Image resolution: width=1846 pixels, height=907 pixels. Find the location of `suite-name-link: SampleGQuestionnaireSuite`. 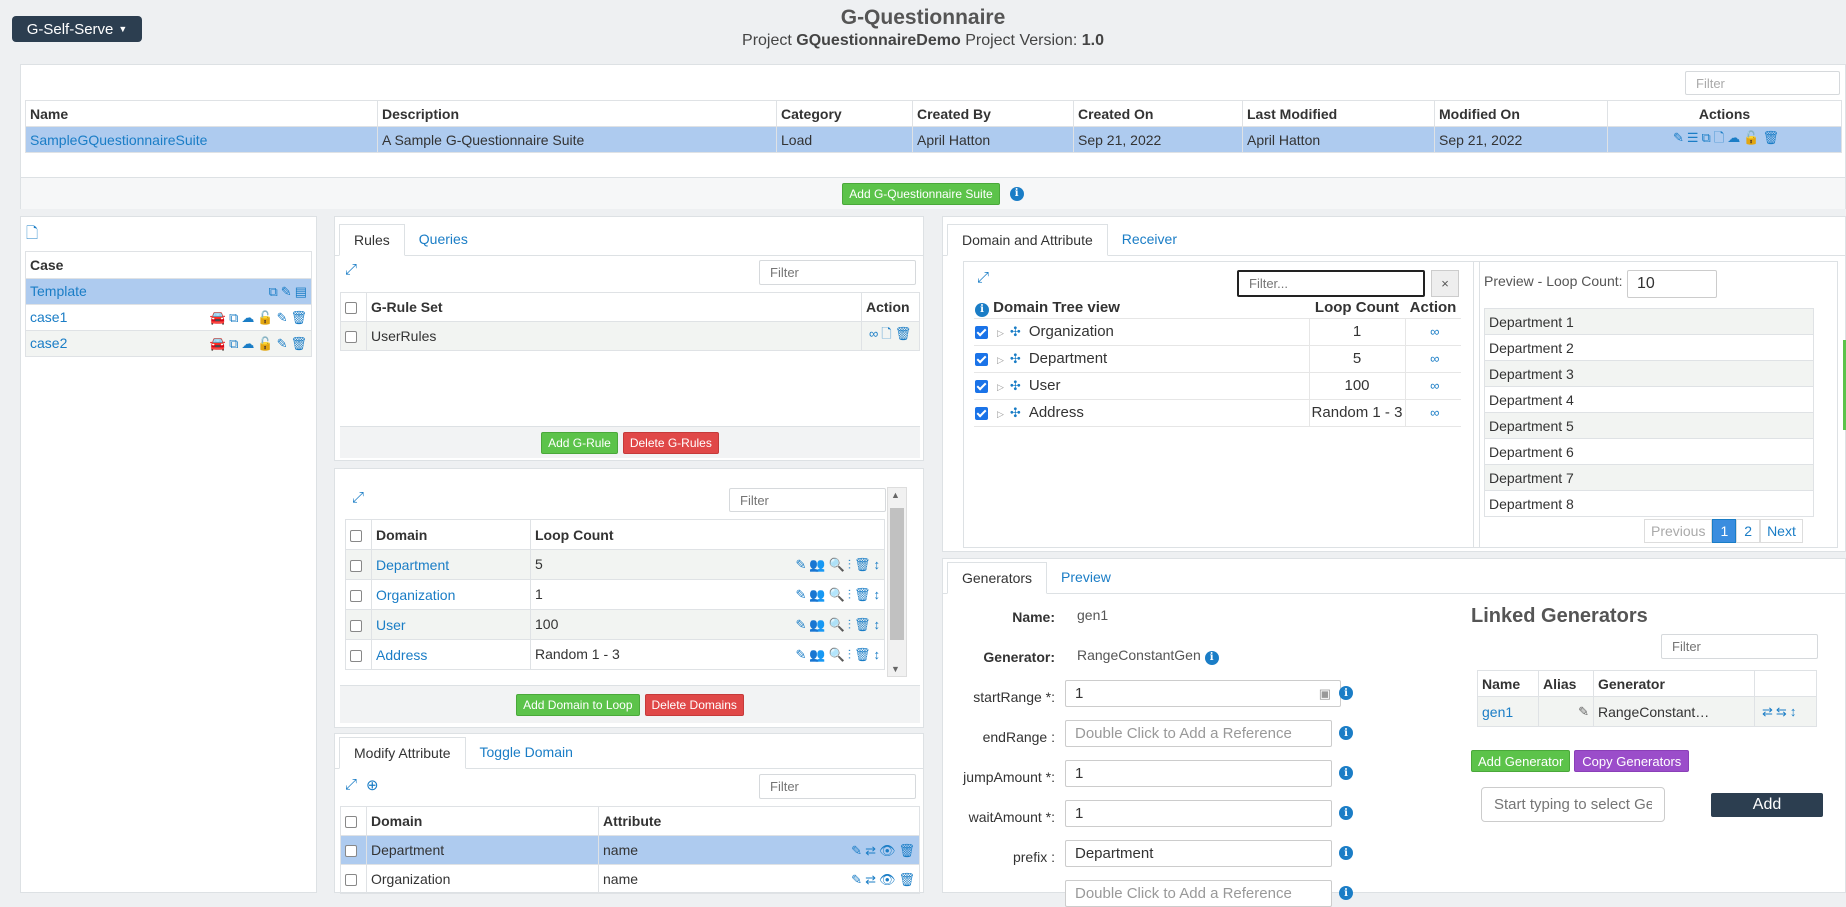

suite-name-link: SampleGQuestionnaireSuite is located at coordinates (118, 140).